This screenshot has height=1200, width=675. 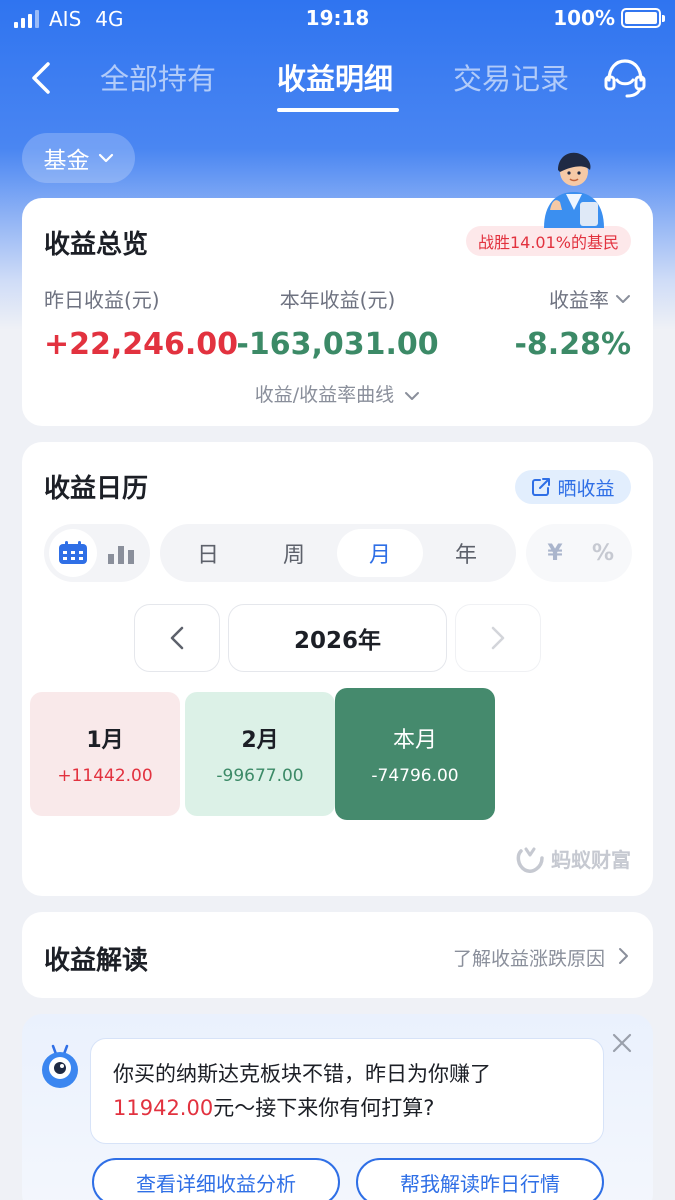 What do you see at coordinates (105, 776) in the screenshot?
I see `month-value: +11442.00` at bounding box center [105, 776].